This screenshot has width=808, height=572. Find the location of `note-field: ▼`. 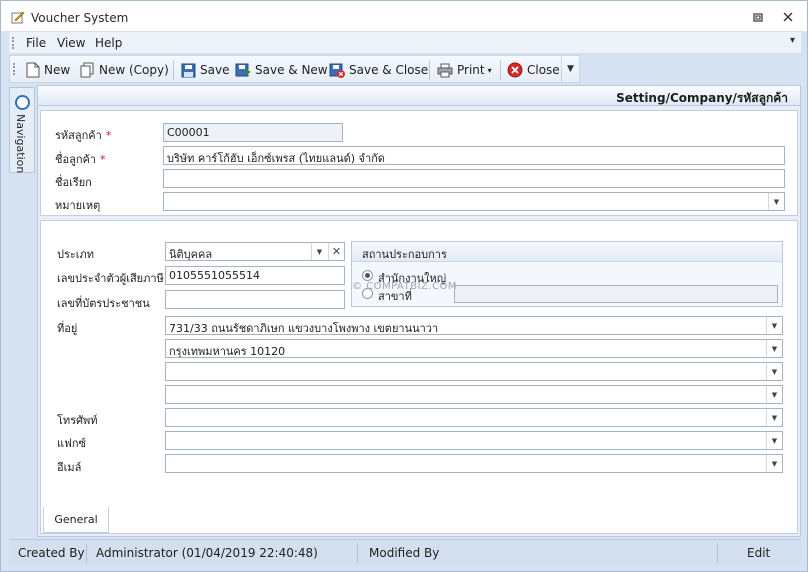

note-field: ▼ is located at coordinates (474, 201).